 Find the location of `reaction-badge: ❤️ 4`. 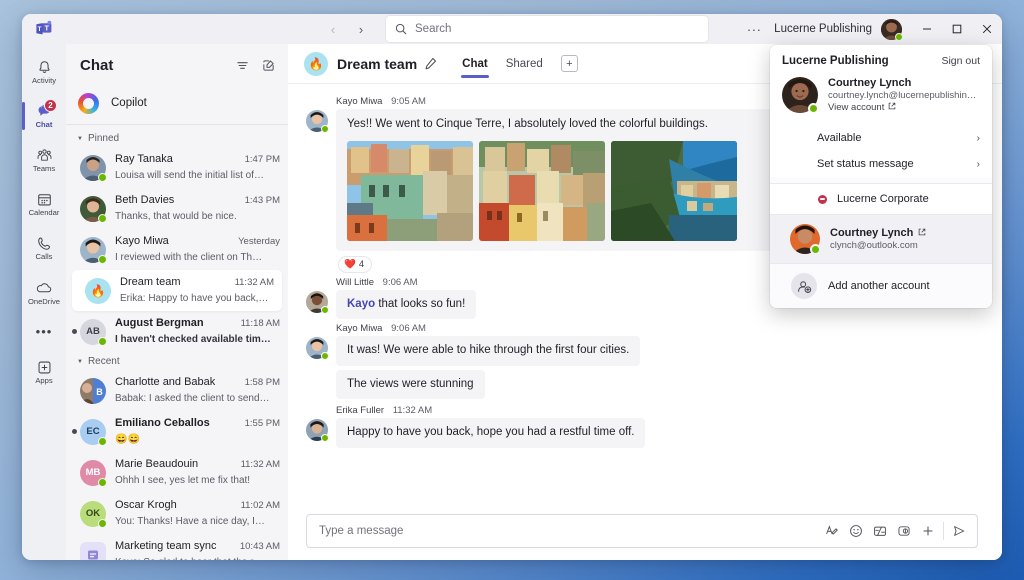

reaction-badge: ❤️ 4 is located at coordinates (355, 264).